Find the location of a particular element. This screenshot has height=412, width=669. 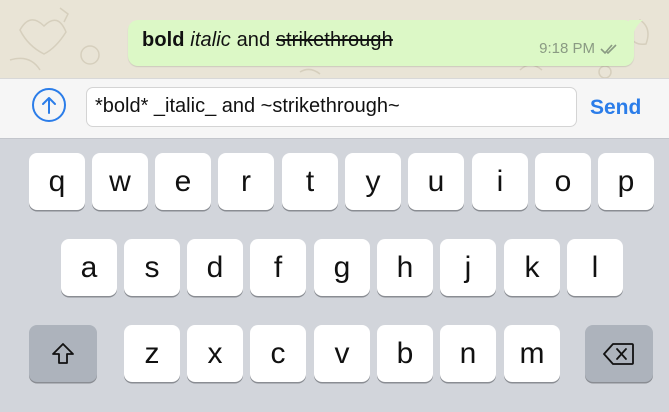

message-bubble: bold italic and strikethrough 9:18 PM is located at coordinates (385, 43).